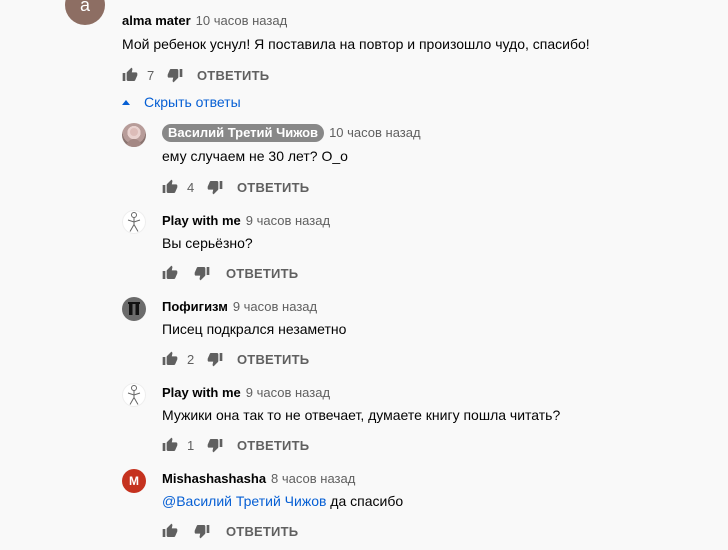  What do you see at coordinates (254, 329) in the screenshot?
I see `comment-text: Писец подкрался незаметно` at bounding box center [254, 329].